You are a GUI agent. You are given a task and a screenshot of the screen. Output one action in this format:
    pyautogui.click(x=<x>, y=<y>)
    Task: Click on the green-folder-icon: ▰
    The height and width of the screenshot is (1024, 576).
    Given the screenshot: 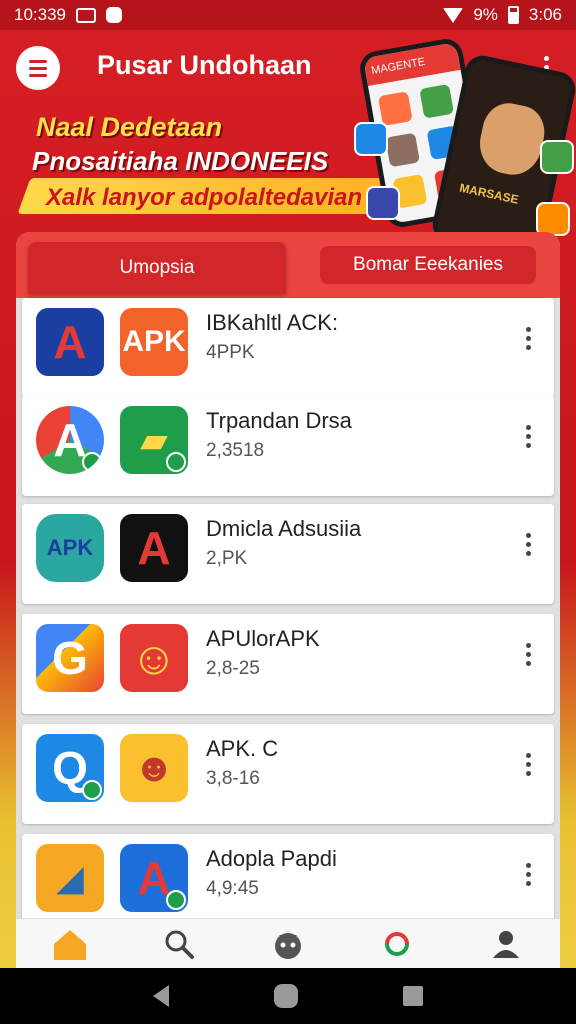 What is the action you would take?
    pyautogui.click(x=154, y=440)
    